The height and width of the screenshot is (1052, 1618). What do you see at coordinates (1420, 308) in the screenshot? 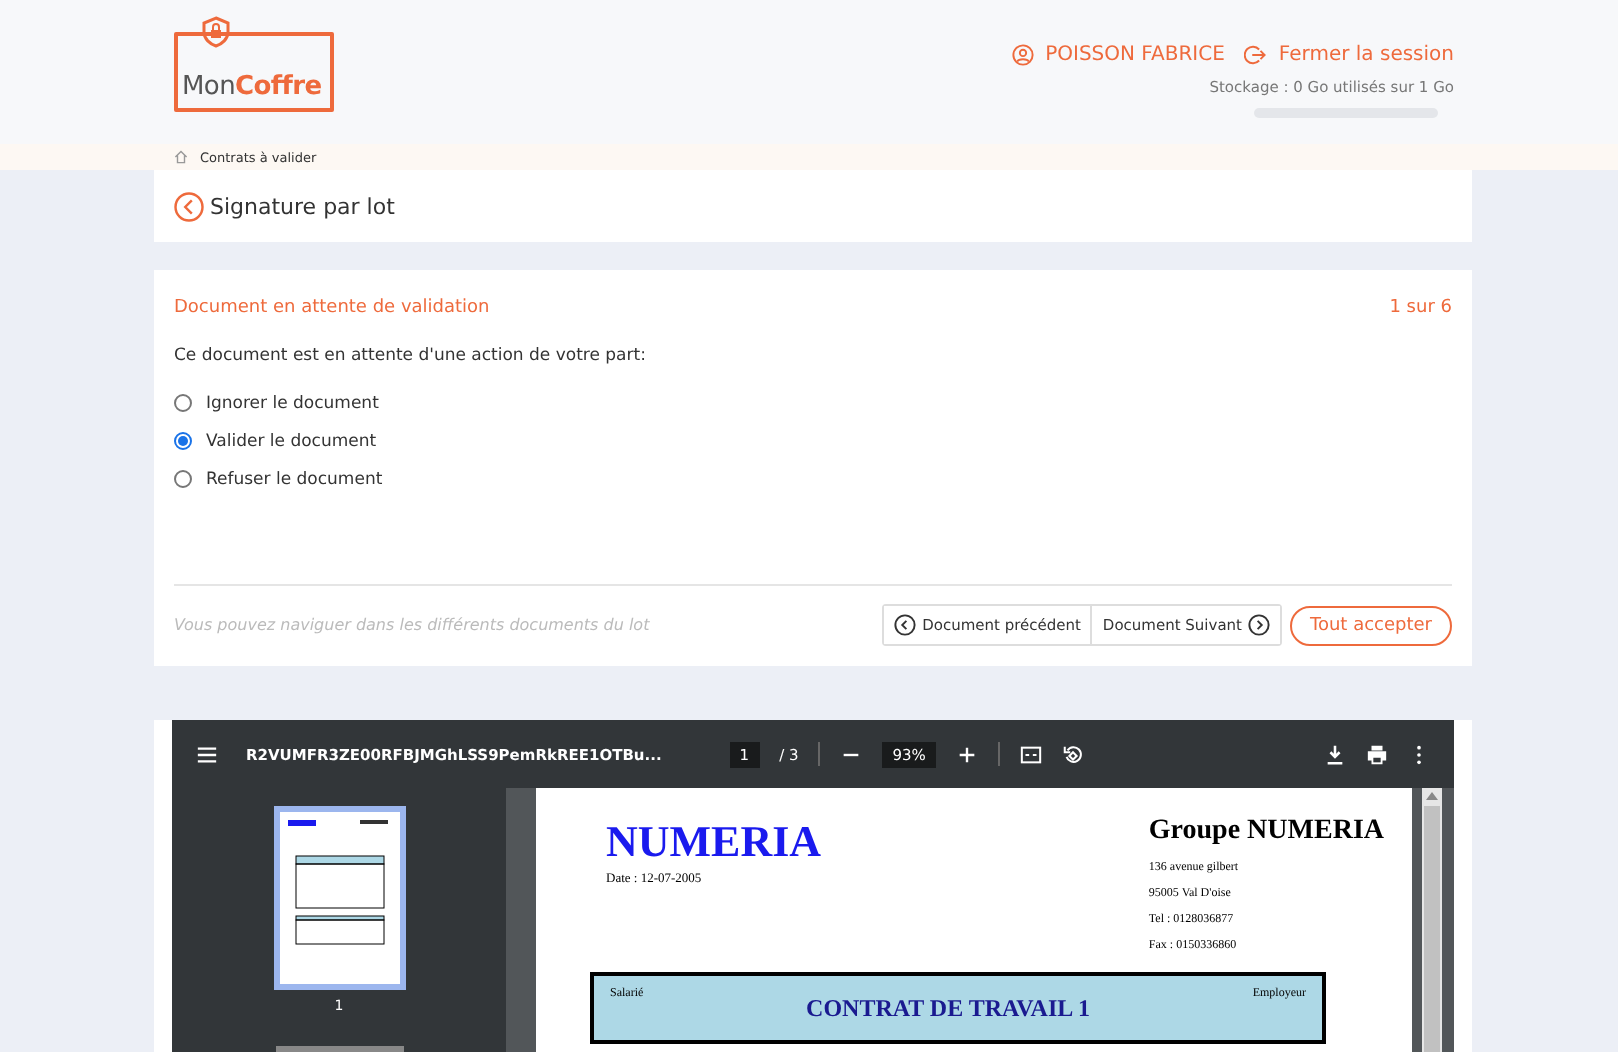
I see `document-counter: 1 sur 6` at bounding box center [1420, 308].